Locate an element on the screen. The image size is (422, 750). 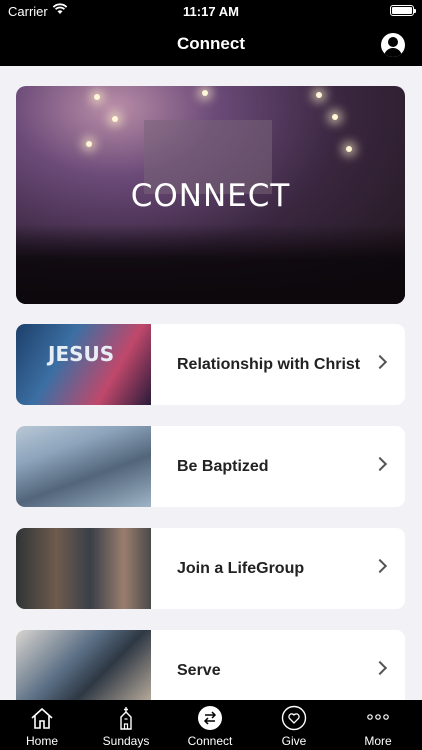
church-icon is located at coordinates (126, 718).